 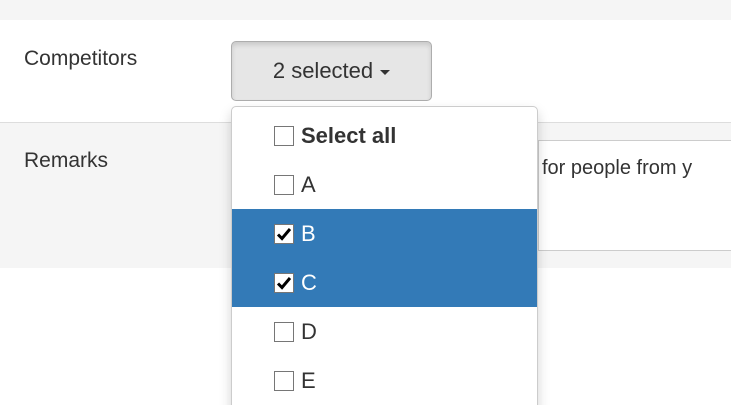 What do you see at coordinates (617, 168) in the screenshot?
I see `remarks-text: for people from y` at bounding box center [617, 168].